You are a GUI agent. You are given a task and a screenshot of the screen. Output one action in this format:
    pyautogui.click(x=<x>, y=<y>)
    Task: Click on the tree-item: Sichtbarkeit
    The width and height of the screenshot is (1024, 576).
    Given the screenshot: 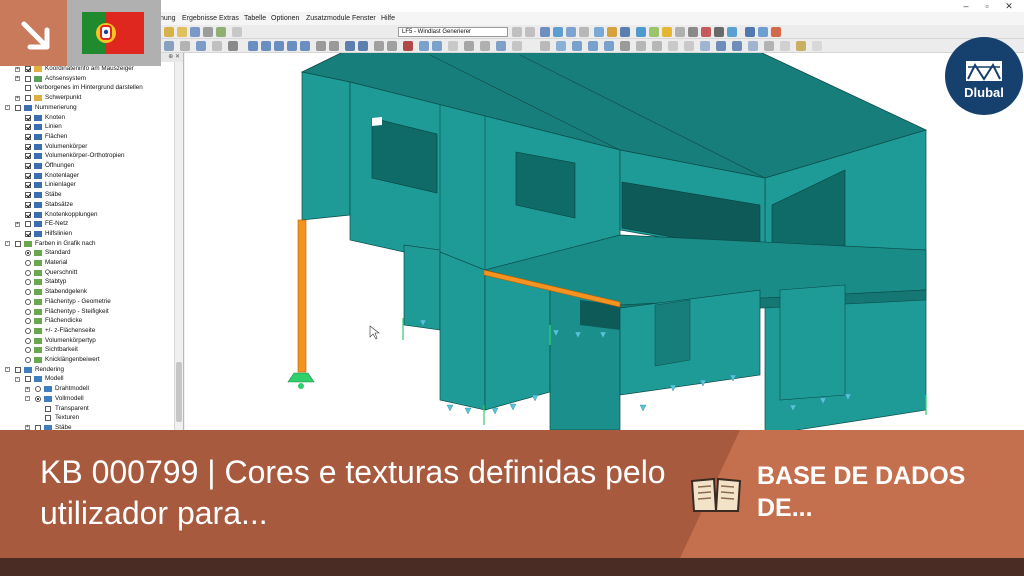 What is the action you would take?
    pyautogui.click(x=86, y=350)
    